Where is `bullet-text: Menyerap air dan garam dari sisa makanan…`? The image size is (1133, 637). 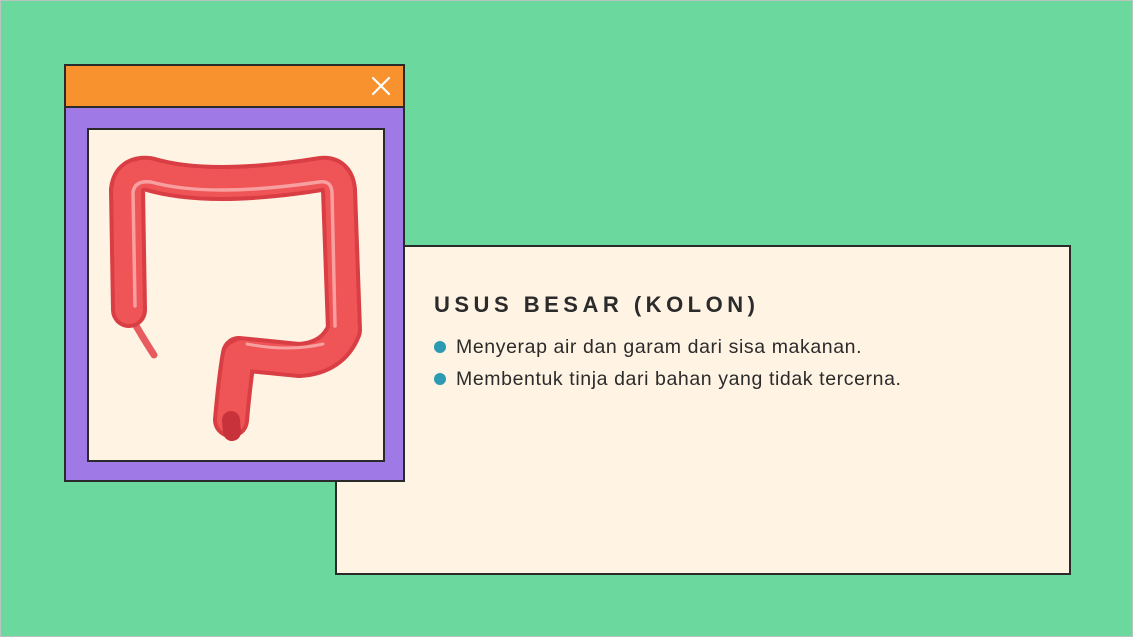
bullet-text: Menyerap air dan garam dari sisa makanan… is located at coordinates (659, 346).